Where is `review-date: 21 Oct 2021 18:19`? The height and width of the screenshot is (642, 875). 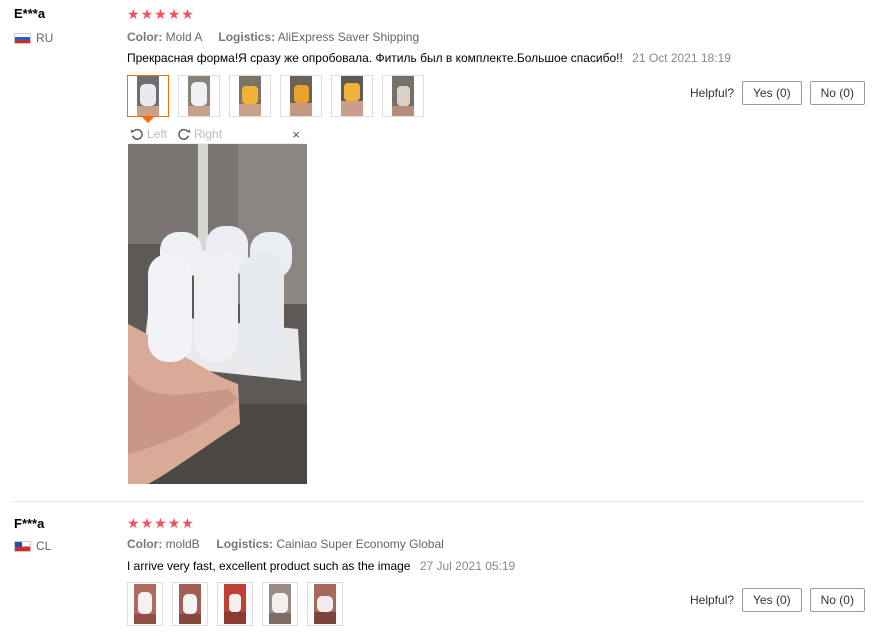 review-date: 21 Oct 2021 18:19 is located at coordinates (681, 58).